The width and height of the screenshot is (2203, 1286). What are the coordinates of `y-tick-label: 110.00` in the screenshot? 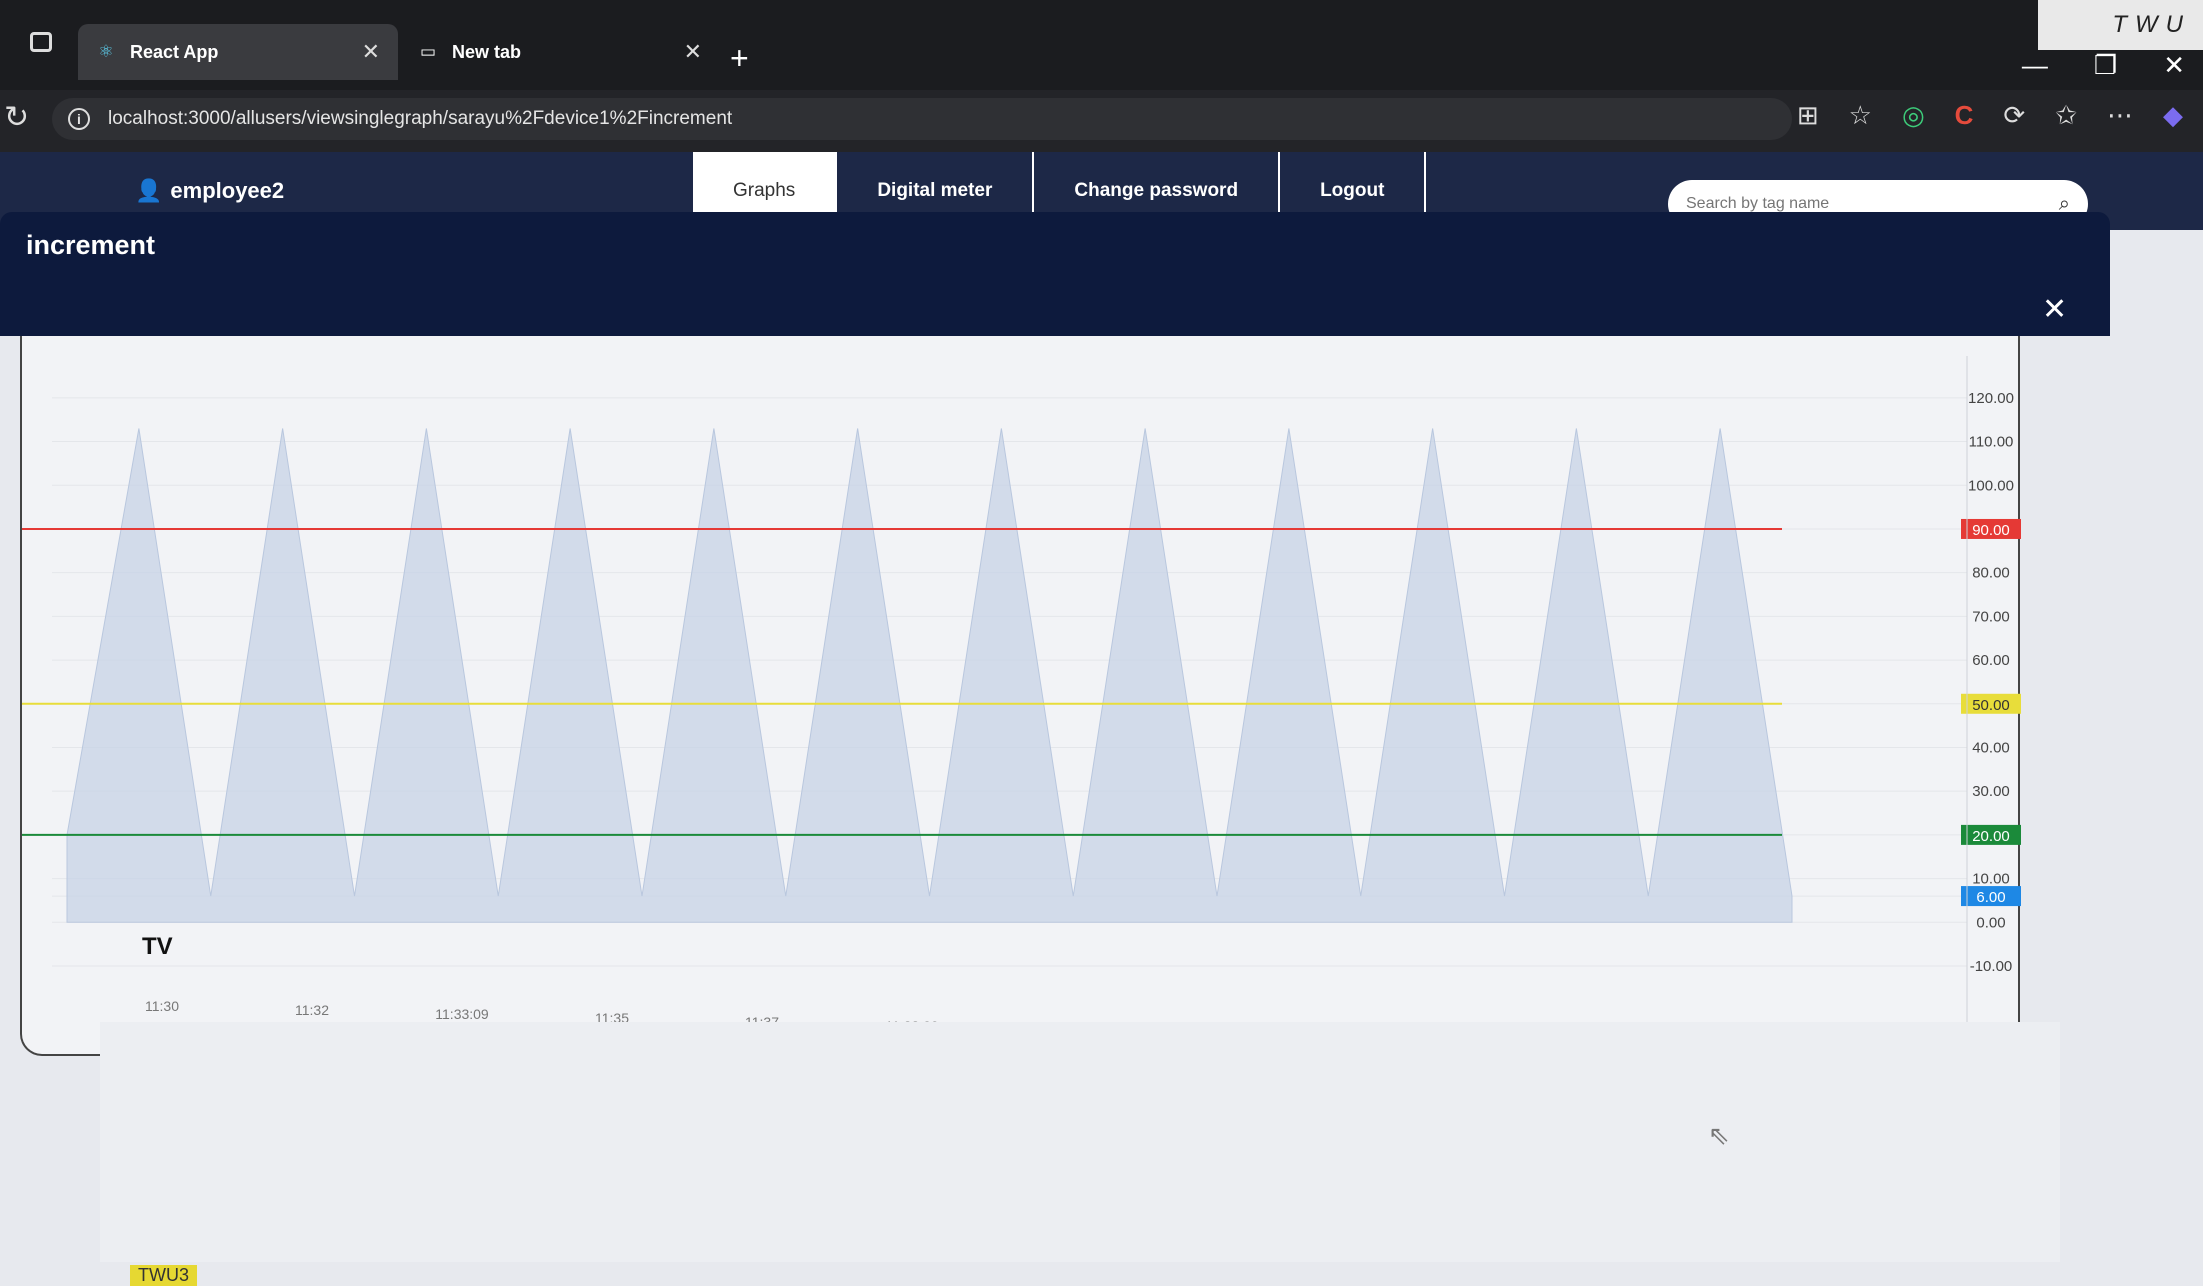 It's located at (1991, 442).